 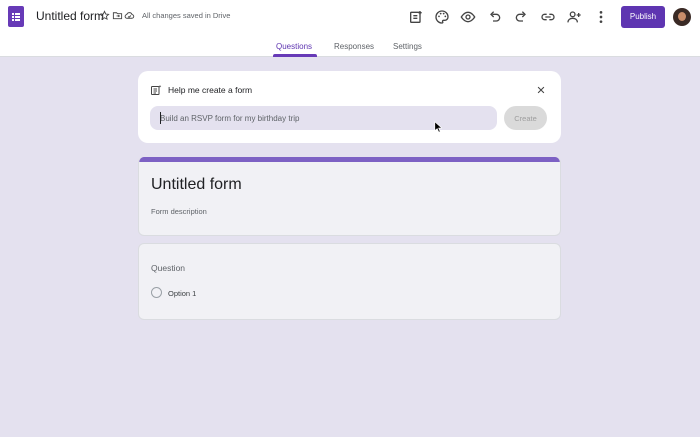 I want to click on avatar, so click(x=682, y=17).